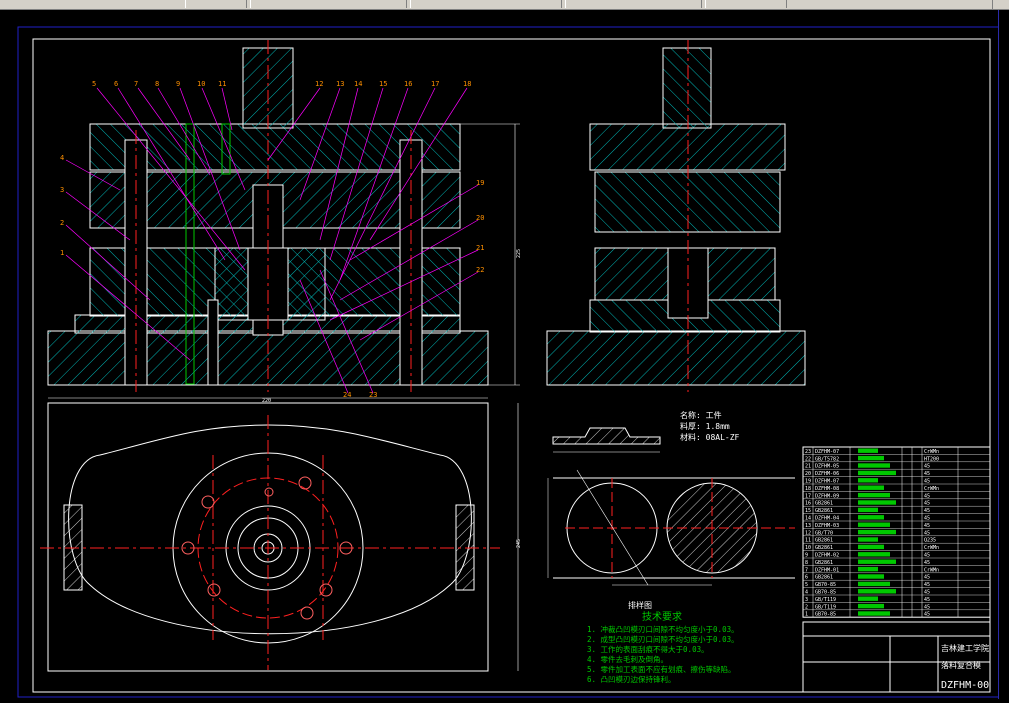  Describe the element at coordinates (808, 496) in the screenshot. I see `bom-row-number: 17` at that location.